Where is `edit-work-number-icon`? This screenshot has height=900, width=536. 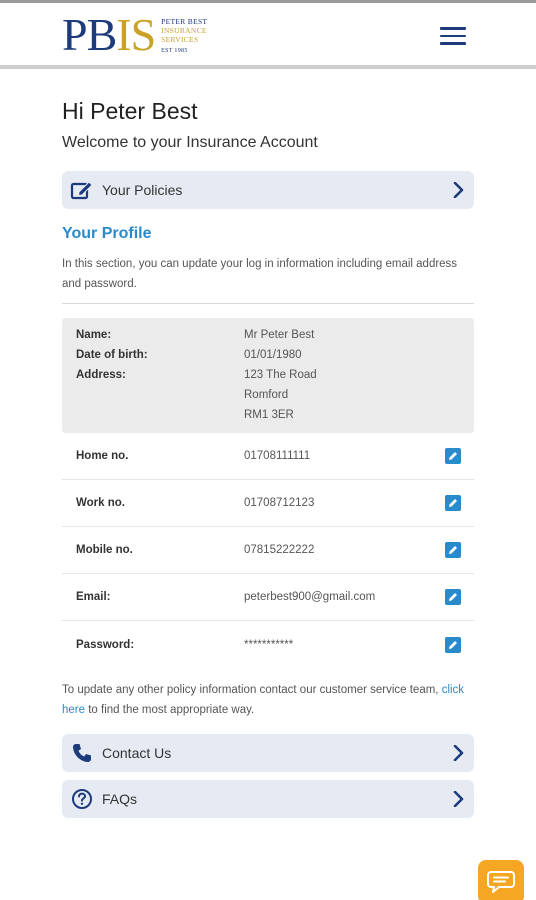
edit-work-number-icon is located at coordinates (453, 503).